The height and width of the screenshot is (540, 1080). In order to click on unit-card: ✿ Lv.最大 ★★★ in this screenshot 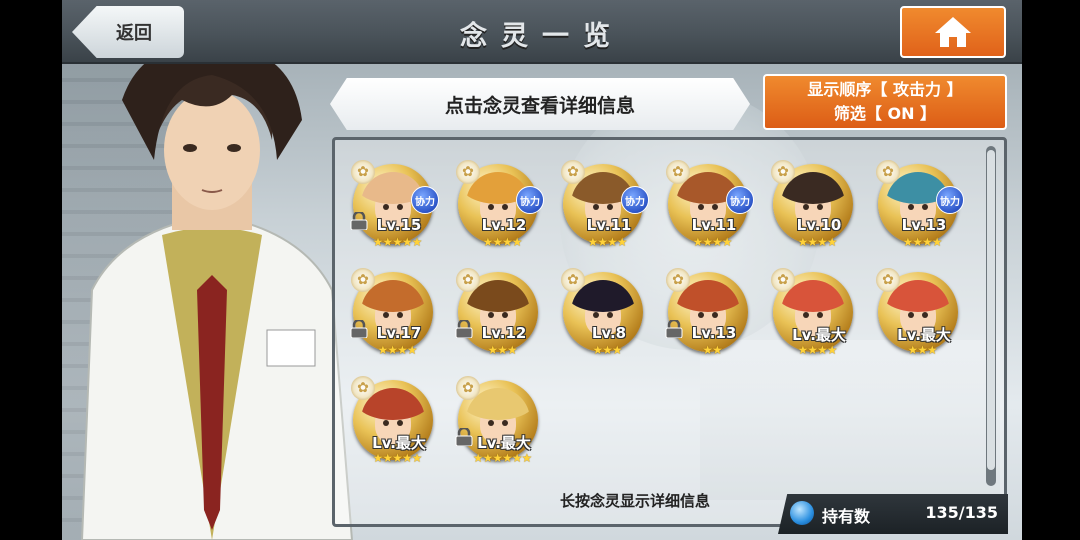, I will do `click(920, 314)`.